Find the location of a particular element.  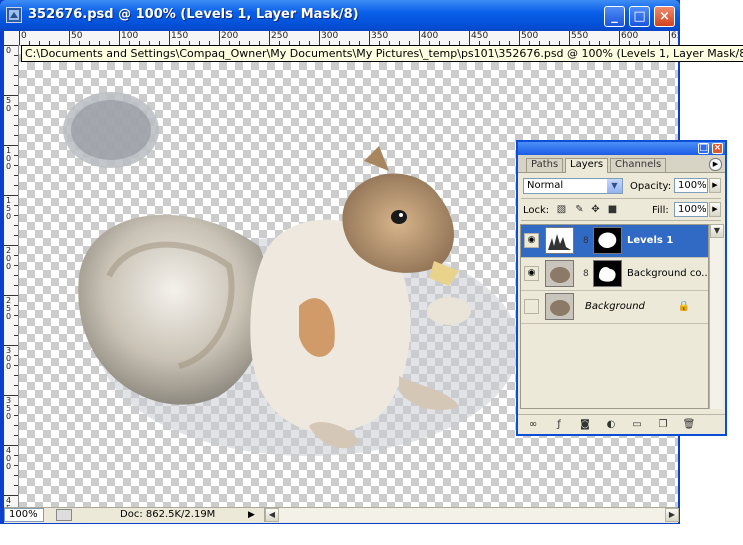

add-mask-icon: ◙ is located at coordinates (585, 425).